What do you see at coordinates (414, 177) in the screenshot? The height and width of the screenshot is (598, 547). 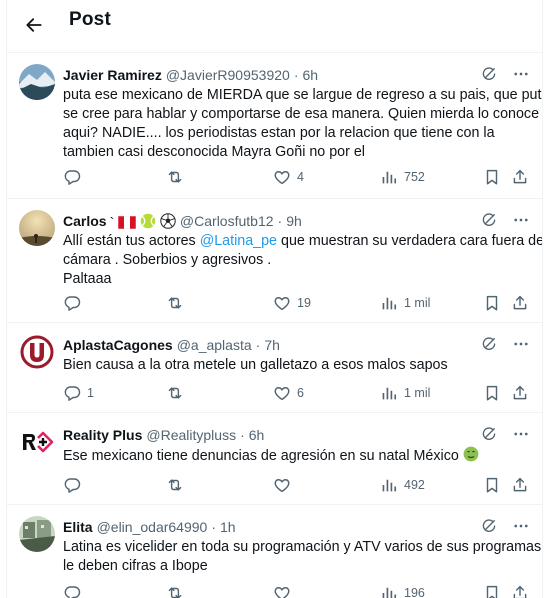 I see `views-count: 752` at bounding box center [414, 177].